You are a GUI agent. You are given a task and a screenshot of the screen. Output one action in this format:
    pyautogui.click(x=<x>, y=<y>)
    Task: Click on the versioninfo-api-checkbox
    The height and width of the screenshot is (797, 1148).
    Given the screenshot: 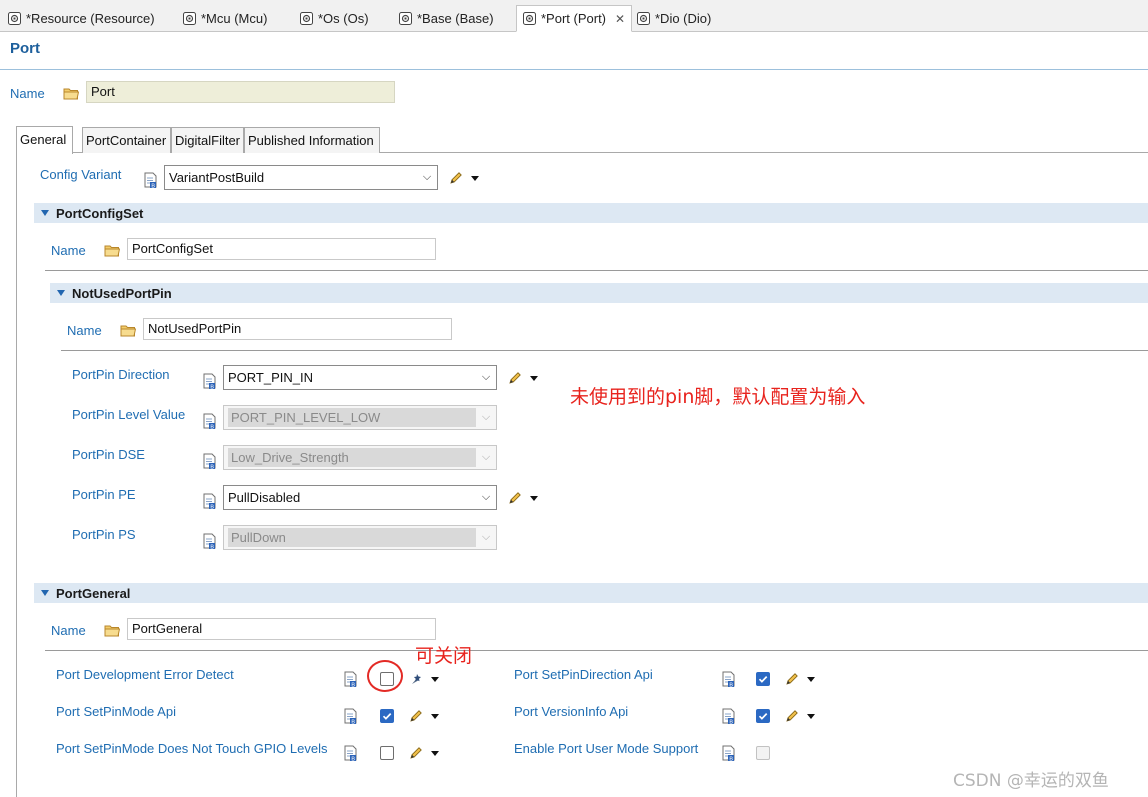 What is the action you would take?
    pyautogui.click(x=763, y=716)
    